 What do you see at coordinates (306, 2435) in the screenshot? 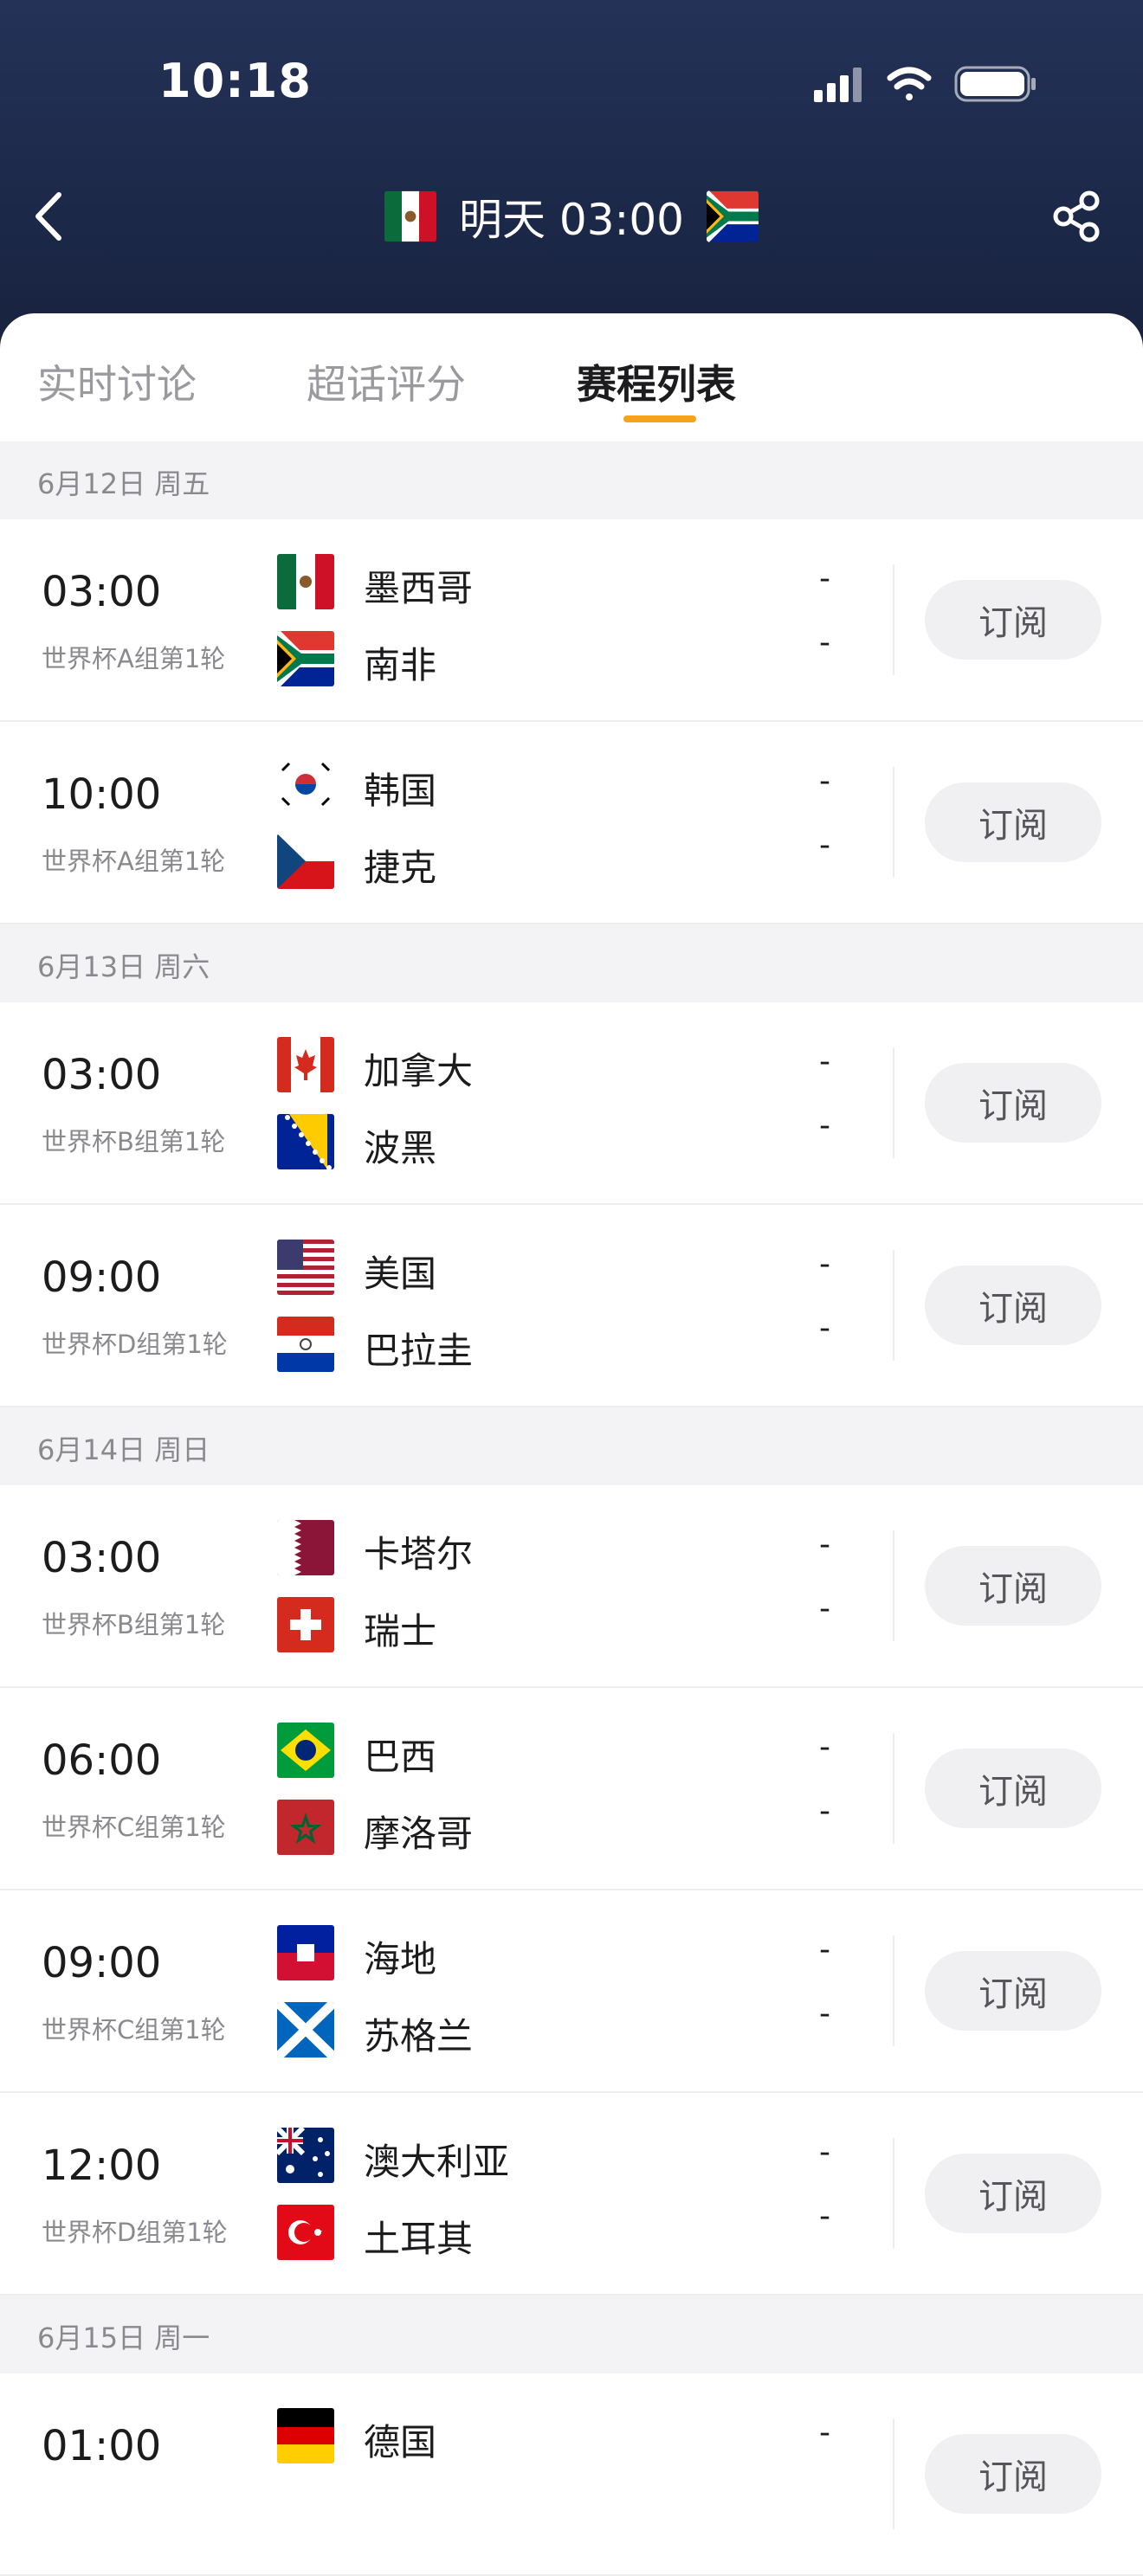
I see `germany-flag-icon` at bounding box center [306, 2435].